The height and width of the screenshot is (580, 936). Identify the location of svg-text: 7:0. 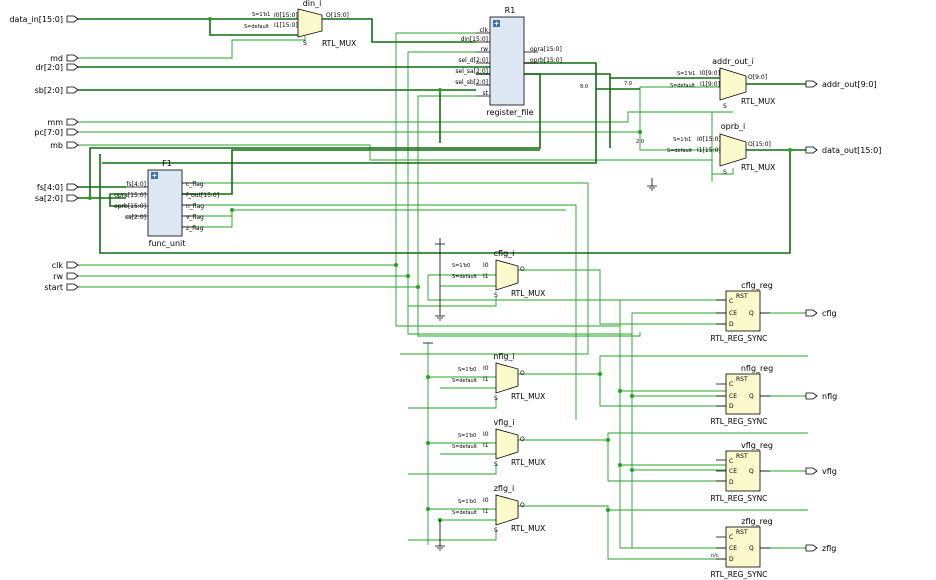
(628, 84).